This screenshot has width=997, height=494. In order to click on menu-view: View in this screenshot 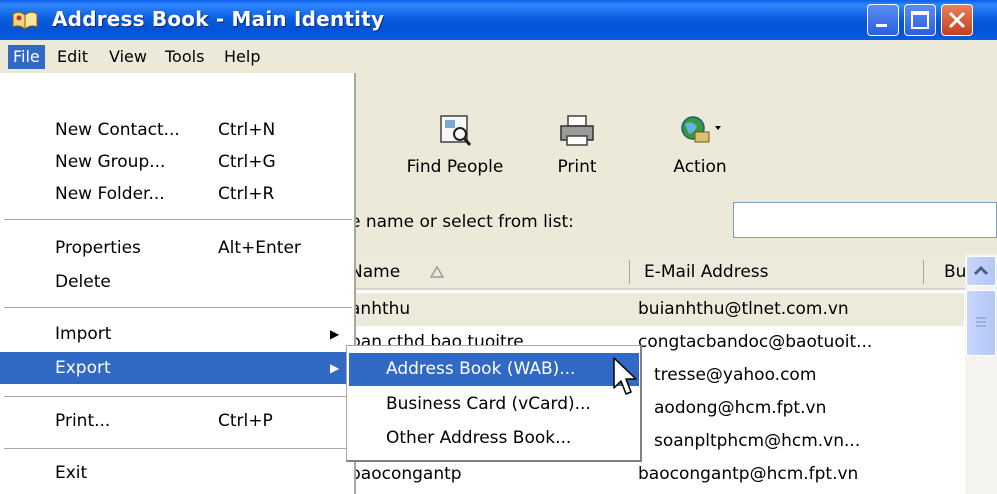, I will do `click(128, 57)`.